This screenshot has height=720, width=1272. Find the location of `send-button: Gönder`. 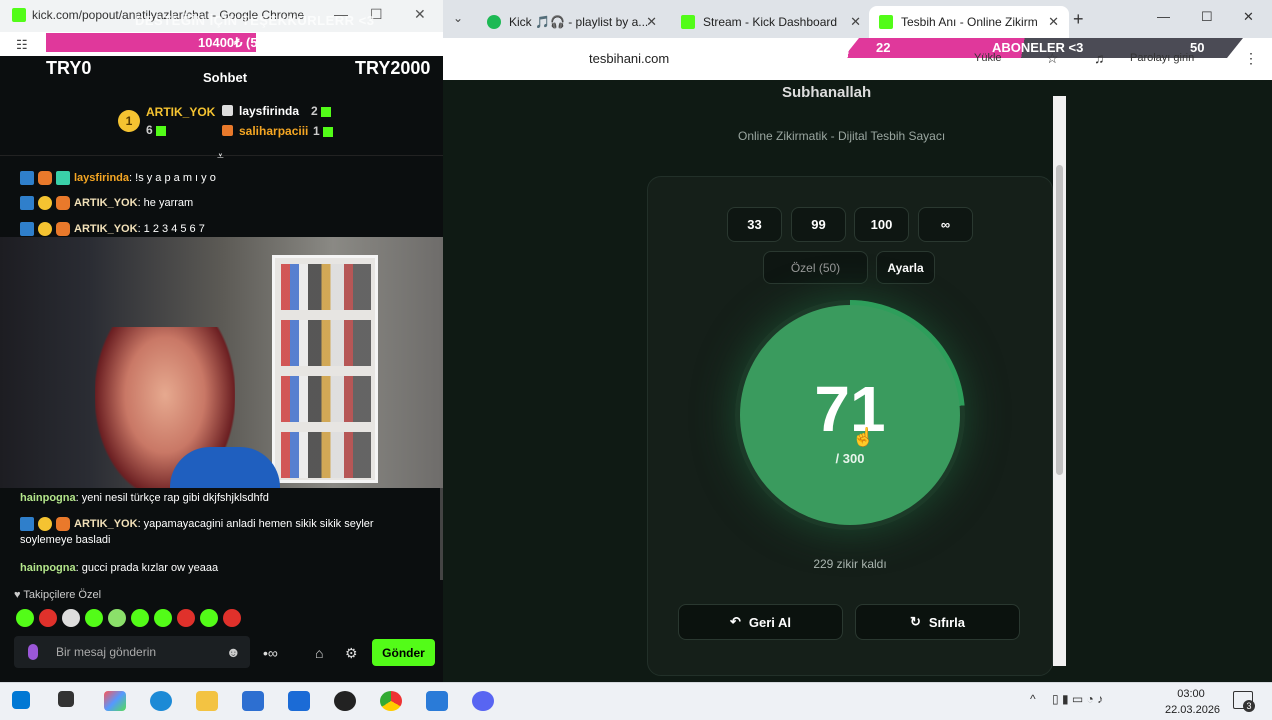

send-button: Gönder is located at coordinates (403, 652).